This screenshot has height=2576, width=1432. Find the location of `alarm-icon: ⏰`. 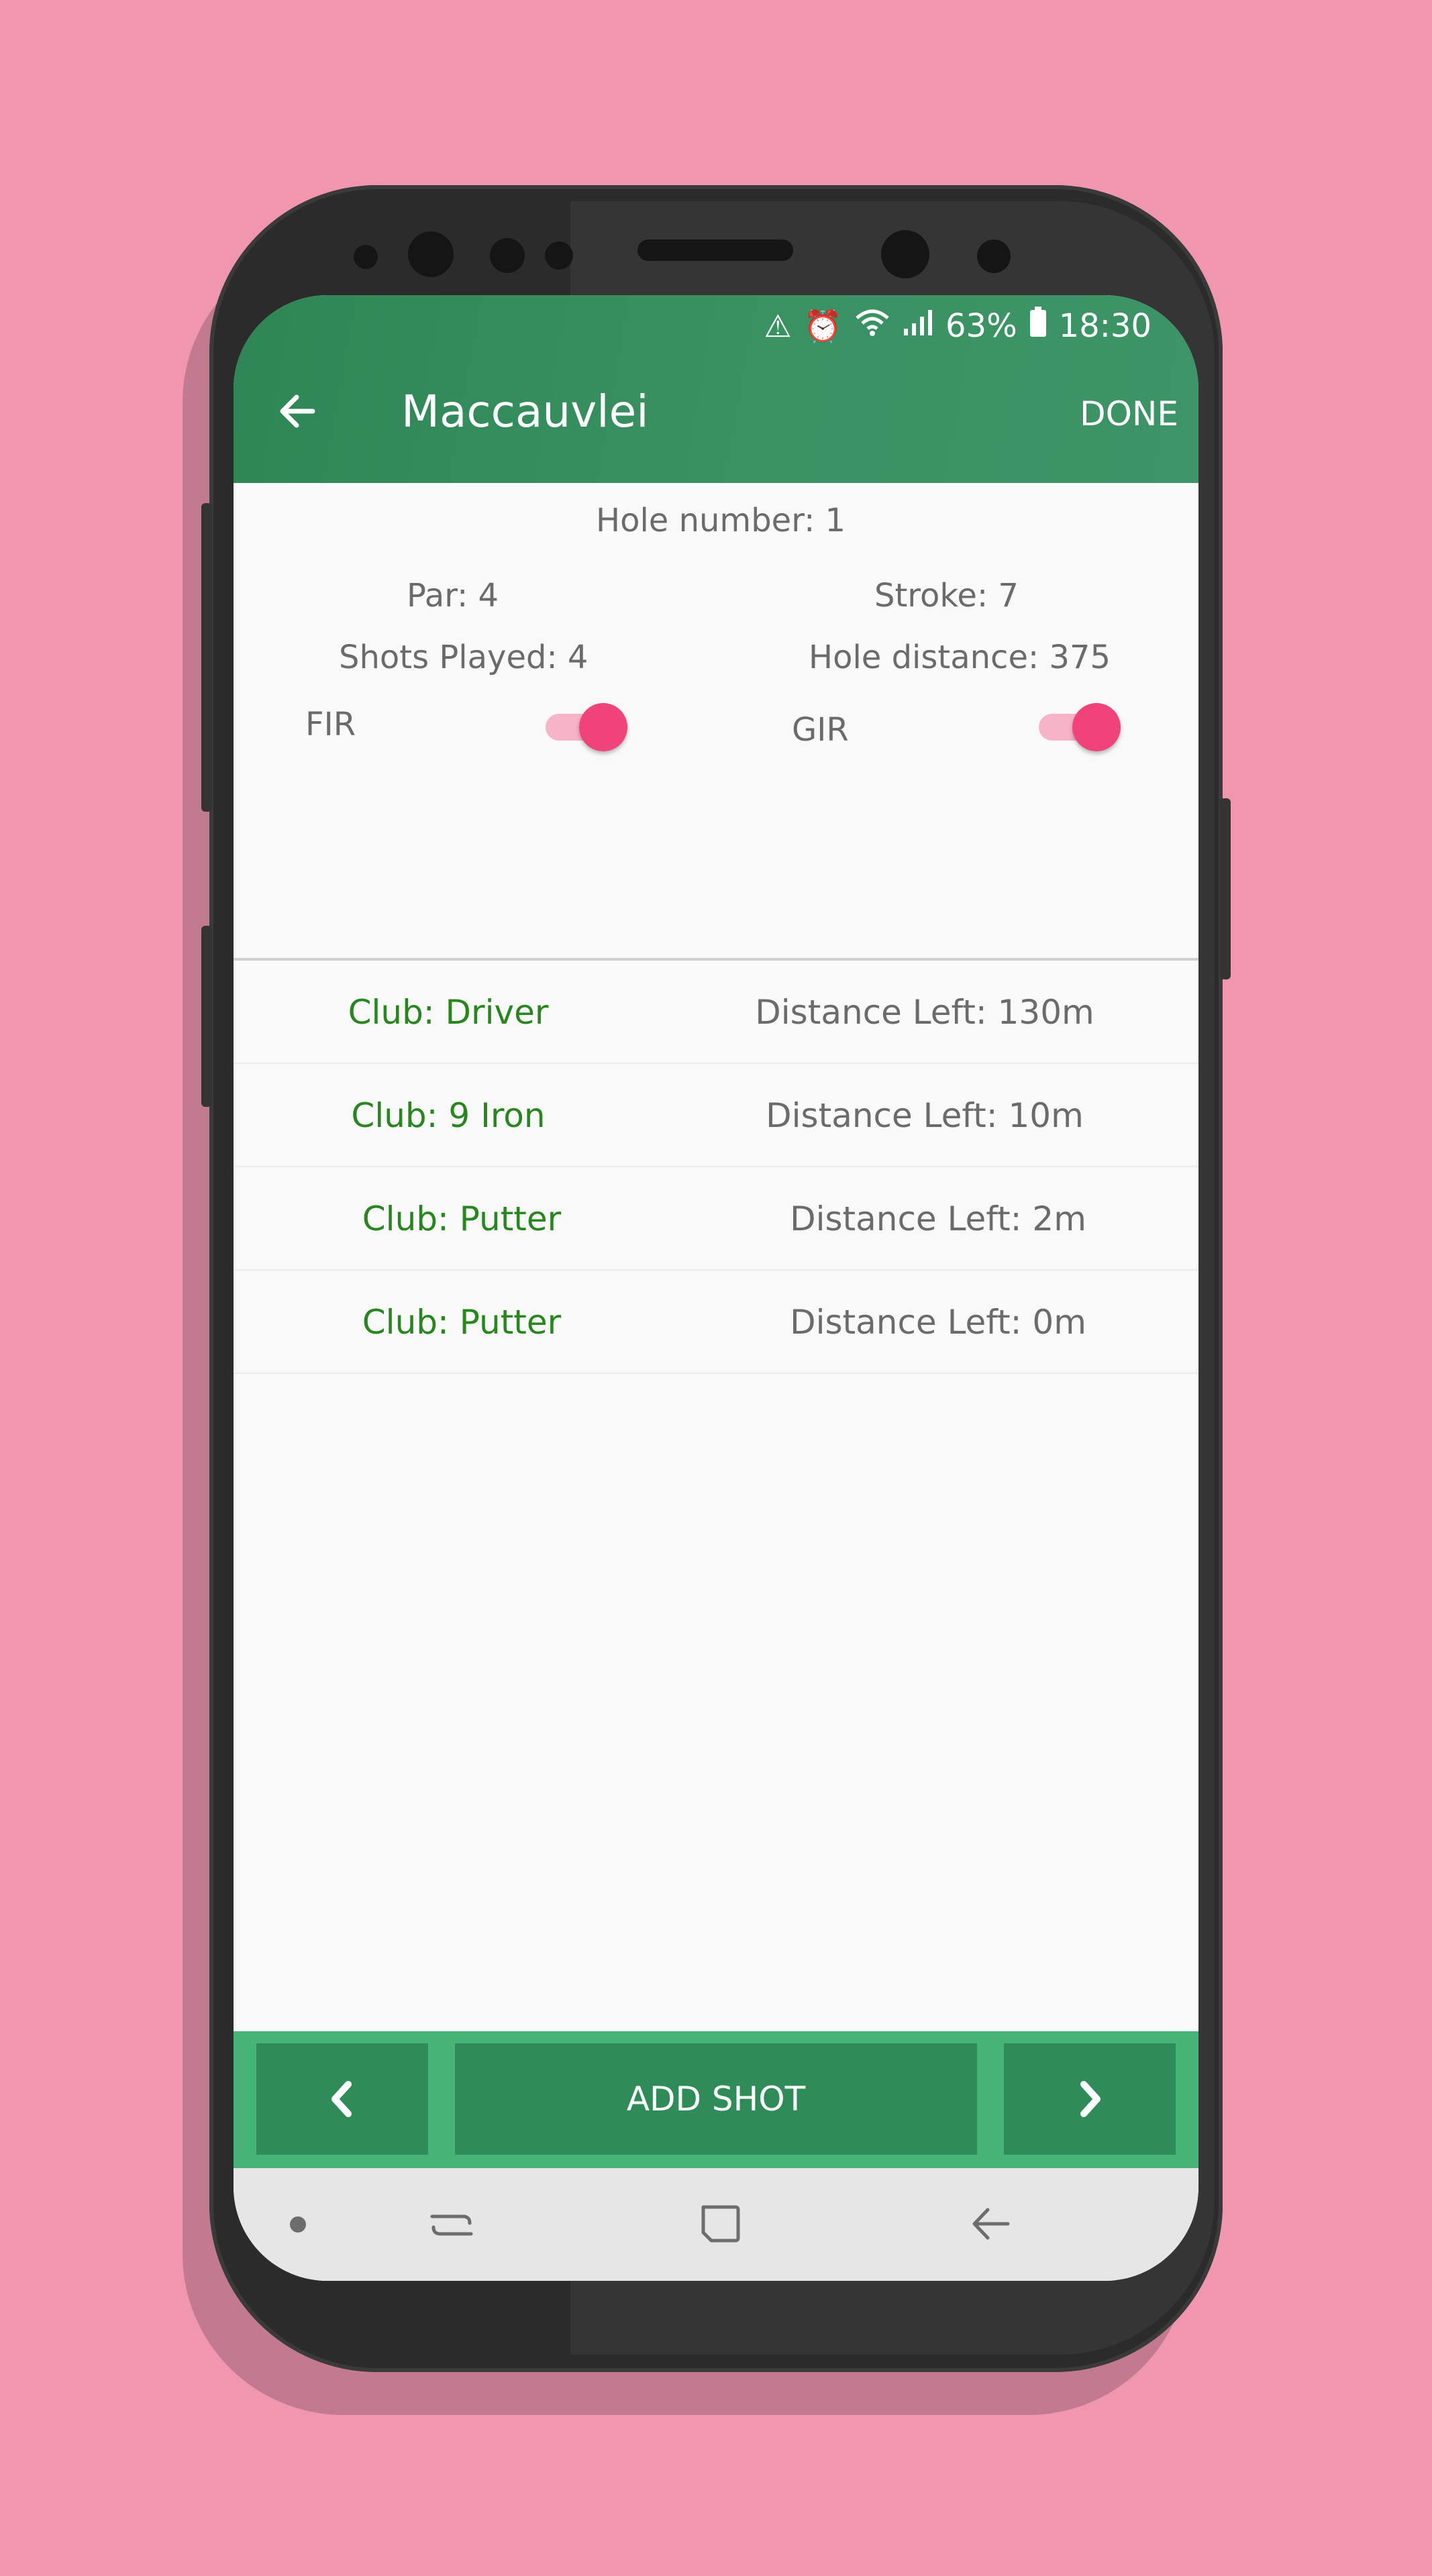

alarm-icon: ⏰ is located at coordinates (822, 325).